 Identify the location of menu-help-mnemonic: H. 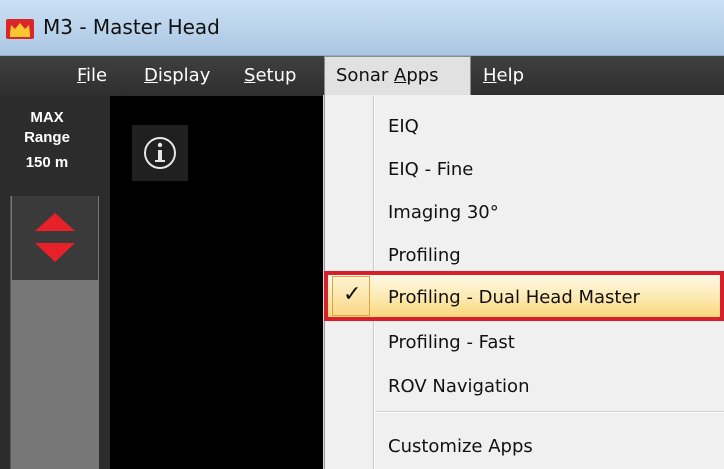
(490, 75).